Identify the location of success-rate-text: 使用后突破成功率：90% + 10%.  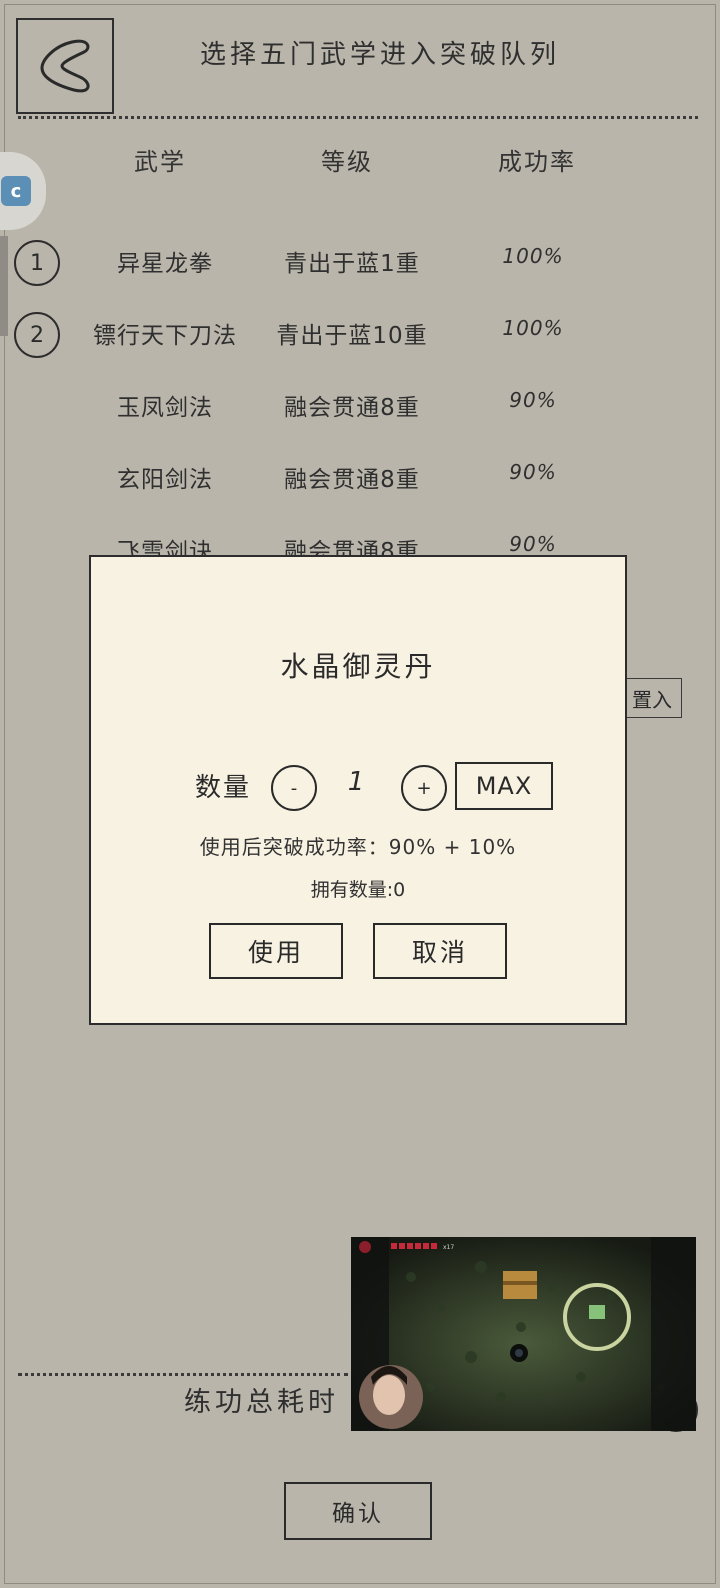
(358, 847).